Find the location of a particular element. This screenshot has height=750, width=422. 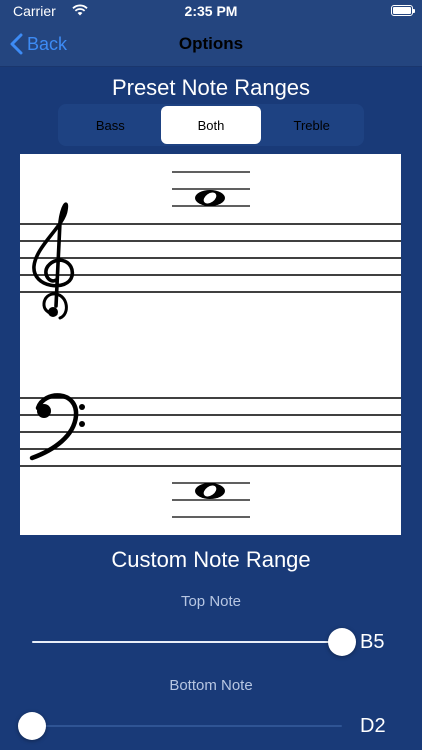

bottom-note-slider is located at coordinates (180, 726).